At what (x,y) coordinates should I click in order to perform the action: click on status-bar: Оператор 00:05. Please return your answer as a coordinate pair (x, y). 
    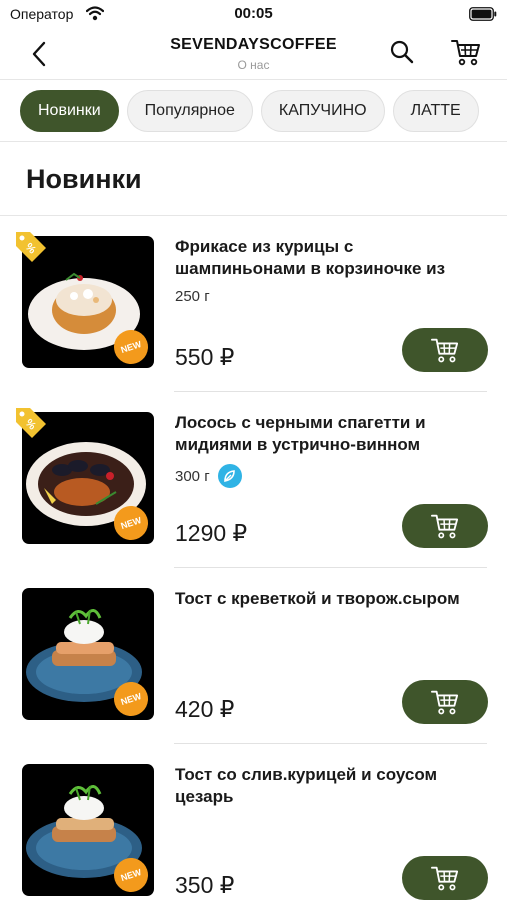
    Looking at the image, I should click on (253, 14).